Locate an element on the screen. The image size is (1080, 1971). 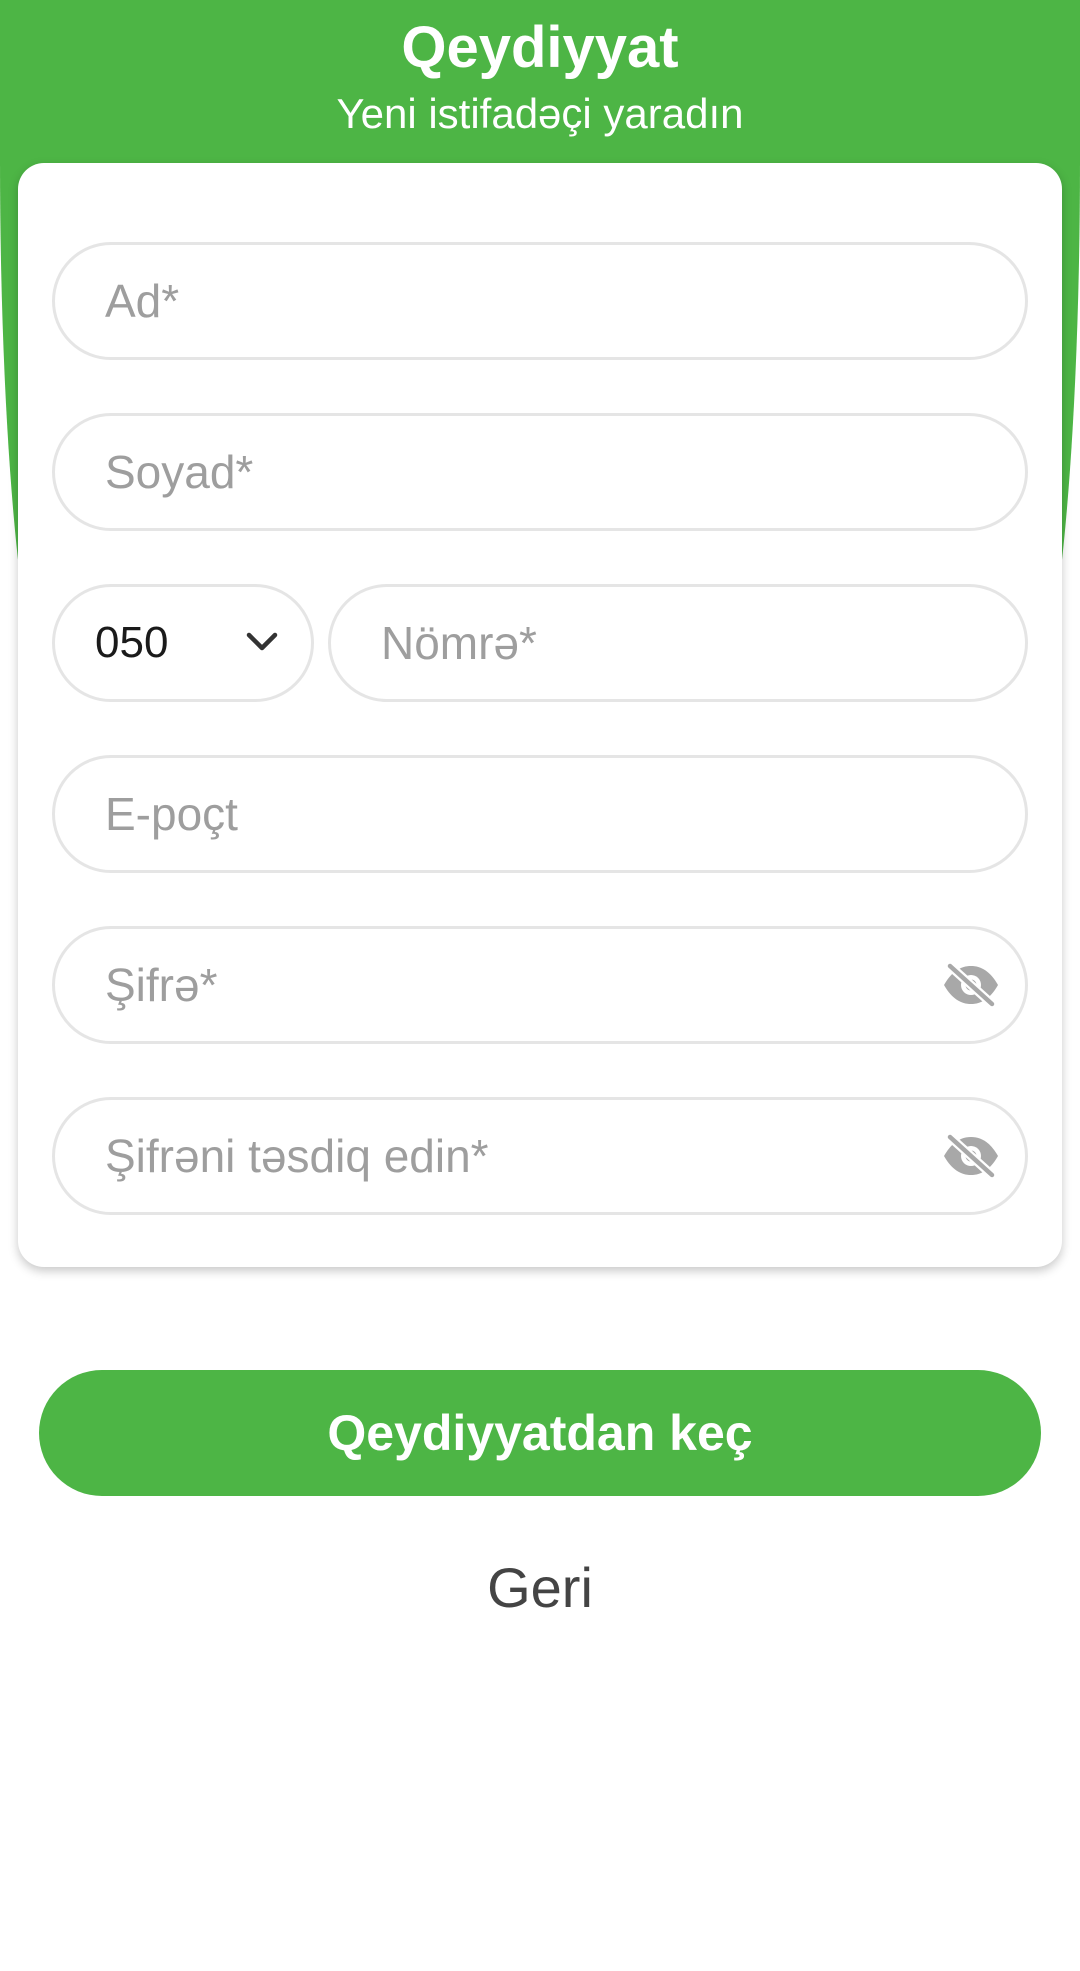
first-name-field is located at coordinates (540, 301).